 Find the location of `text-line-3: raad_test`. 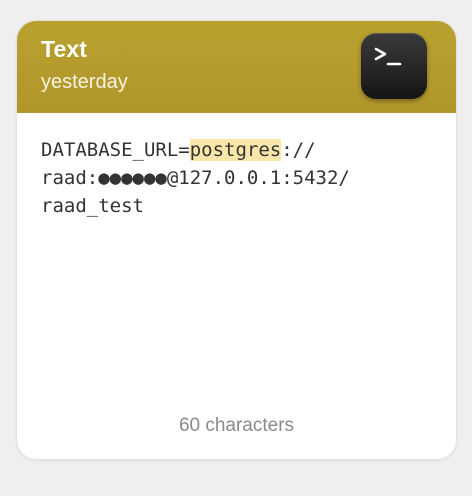

text-line-3: raad_test is located at coordinates (92, 206).